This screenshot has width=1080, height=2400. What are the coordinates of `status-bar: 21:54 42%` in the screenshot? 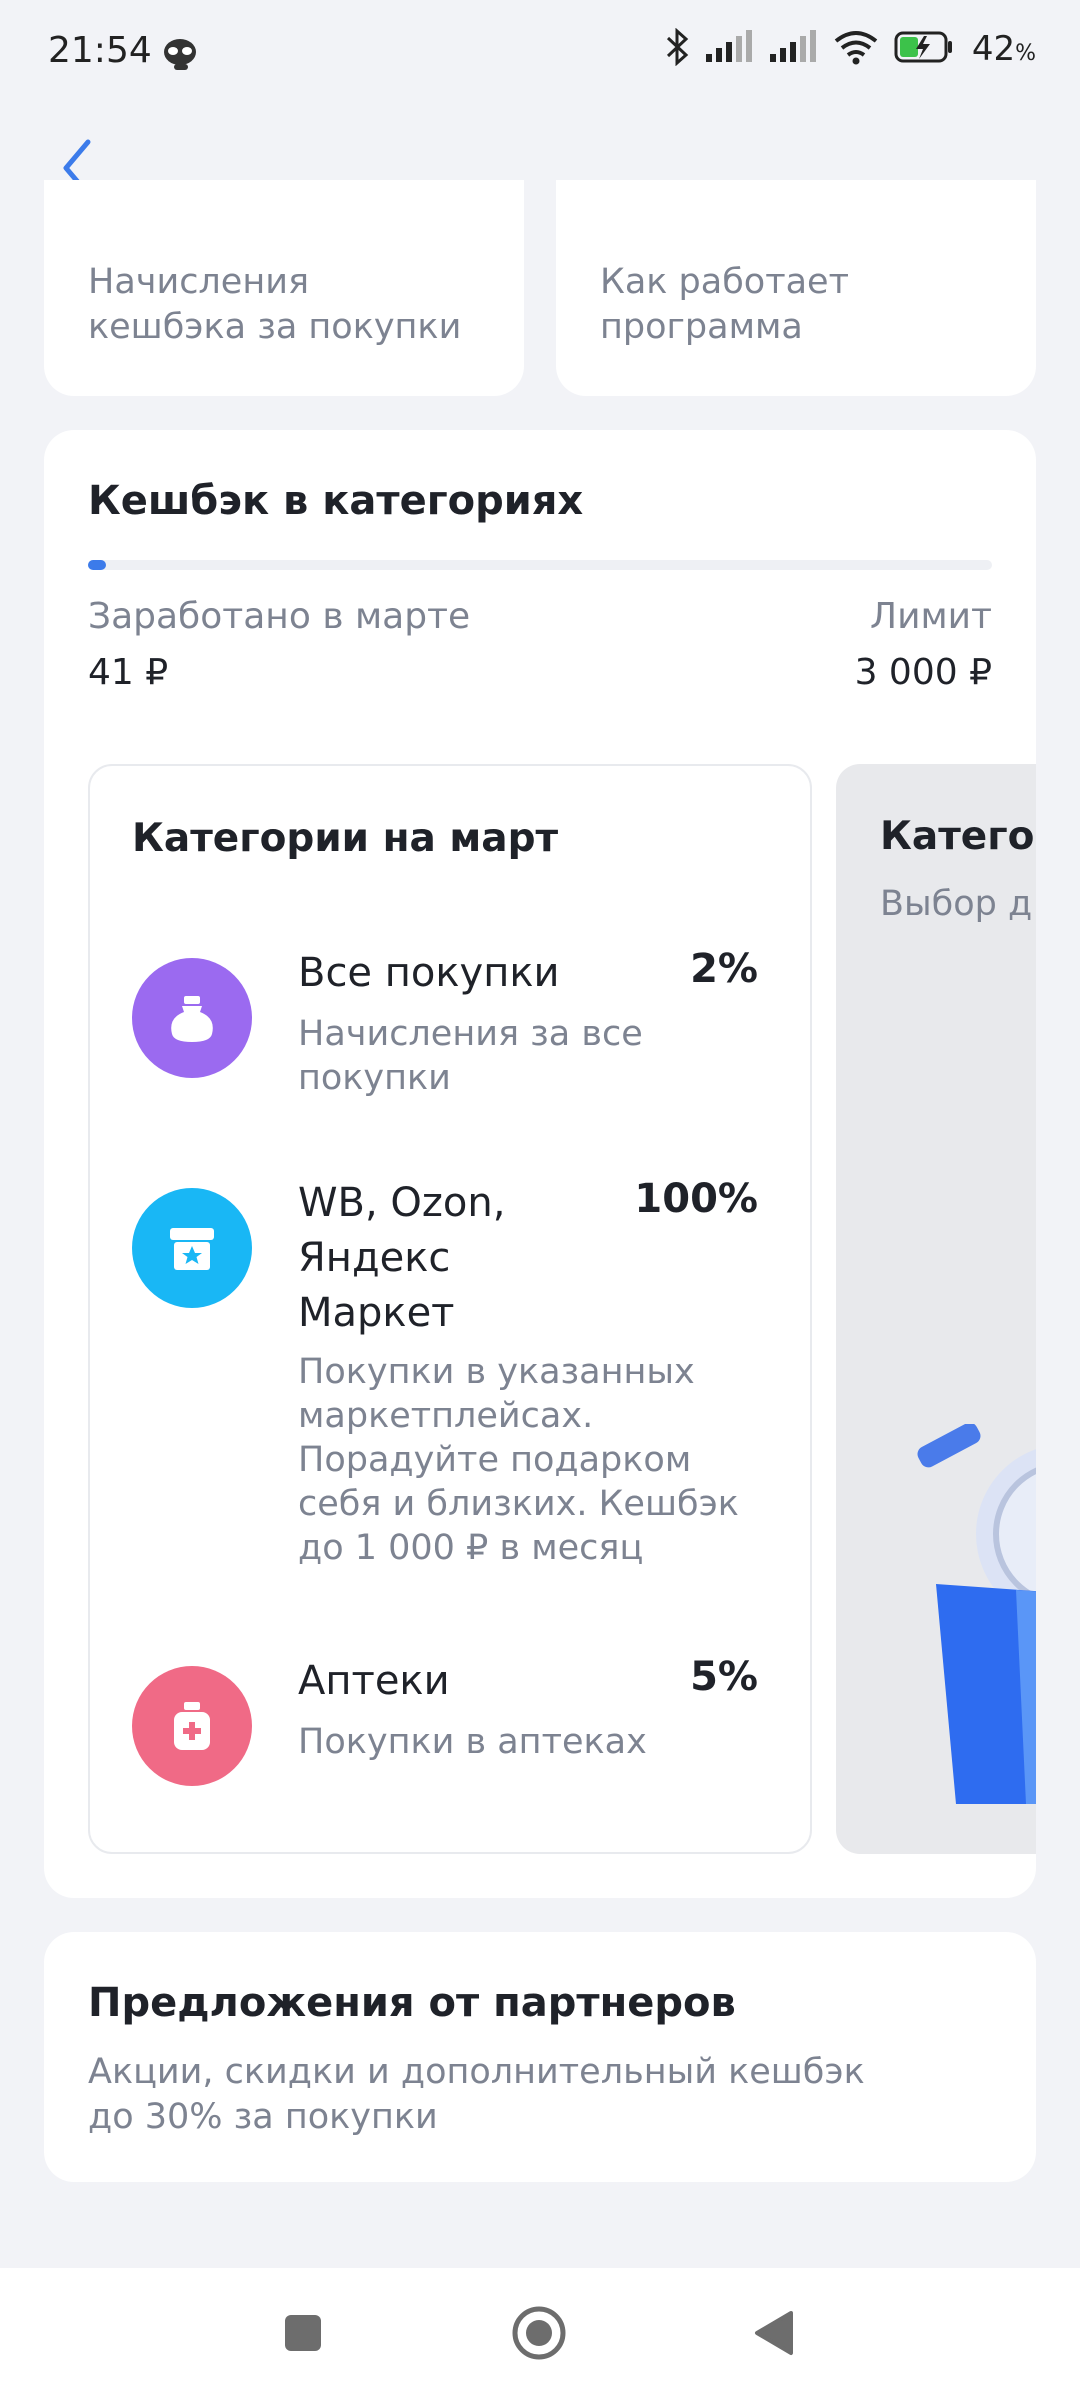 It's located at (540, 55).